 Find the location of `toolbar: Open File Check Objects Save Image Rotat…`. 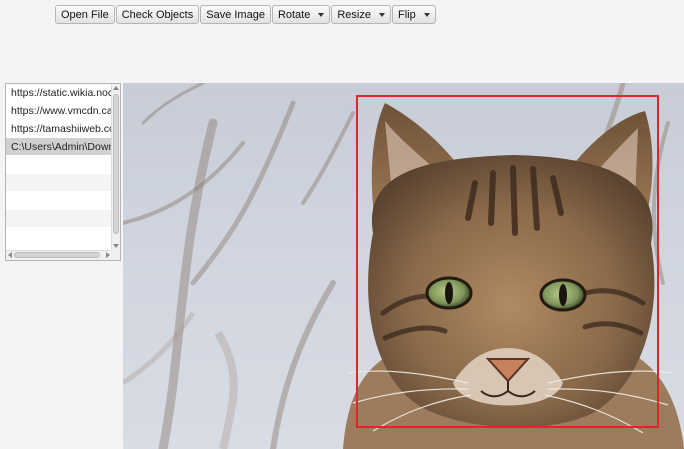

toolbar: Open File Check Objects Save Image Rotat… is located at coordinates (245, 15).